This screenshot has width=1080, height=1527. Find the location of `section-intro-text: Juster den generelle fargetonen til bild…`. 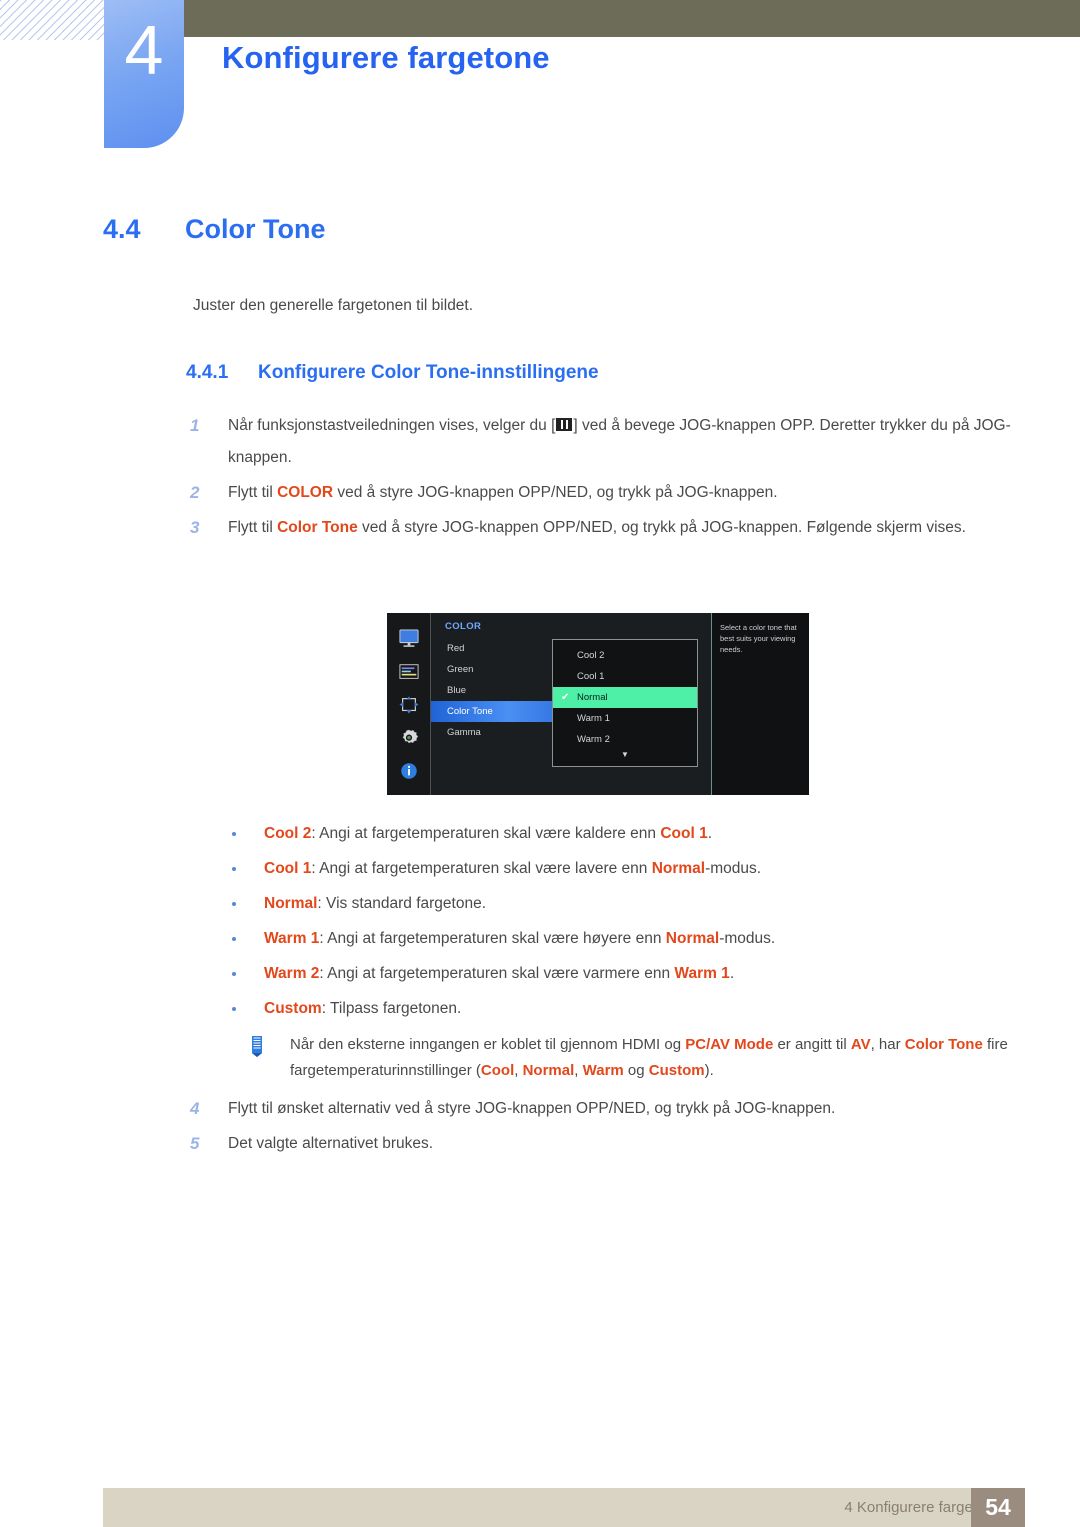

section-intro-text: Juster den generelle fargetonen til bild… is located at coordinates (333, 305).